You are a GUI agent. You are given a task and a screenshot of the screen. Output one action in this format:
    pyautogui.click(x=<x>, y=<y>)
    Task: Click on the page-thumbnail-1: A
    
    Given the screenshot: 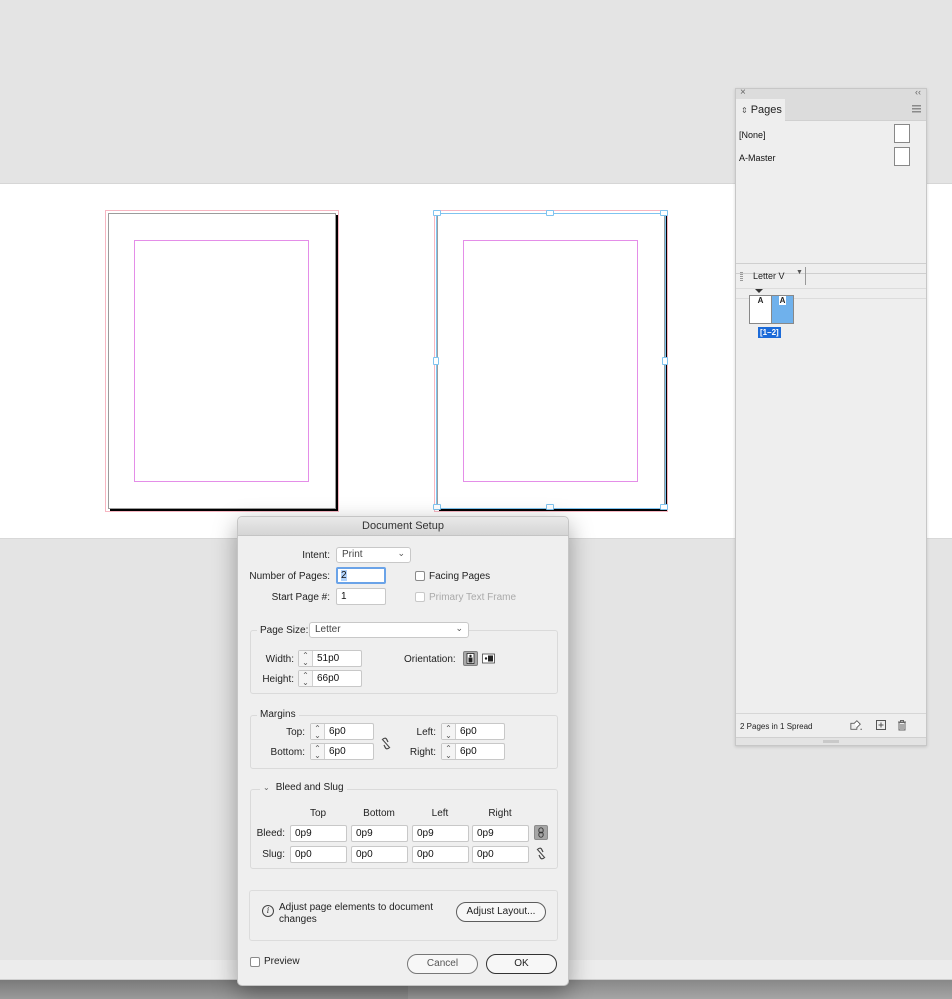 What is the action you would take?
    pyautogui.click(x=760, y=309)
    